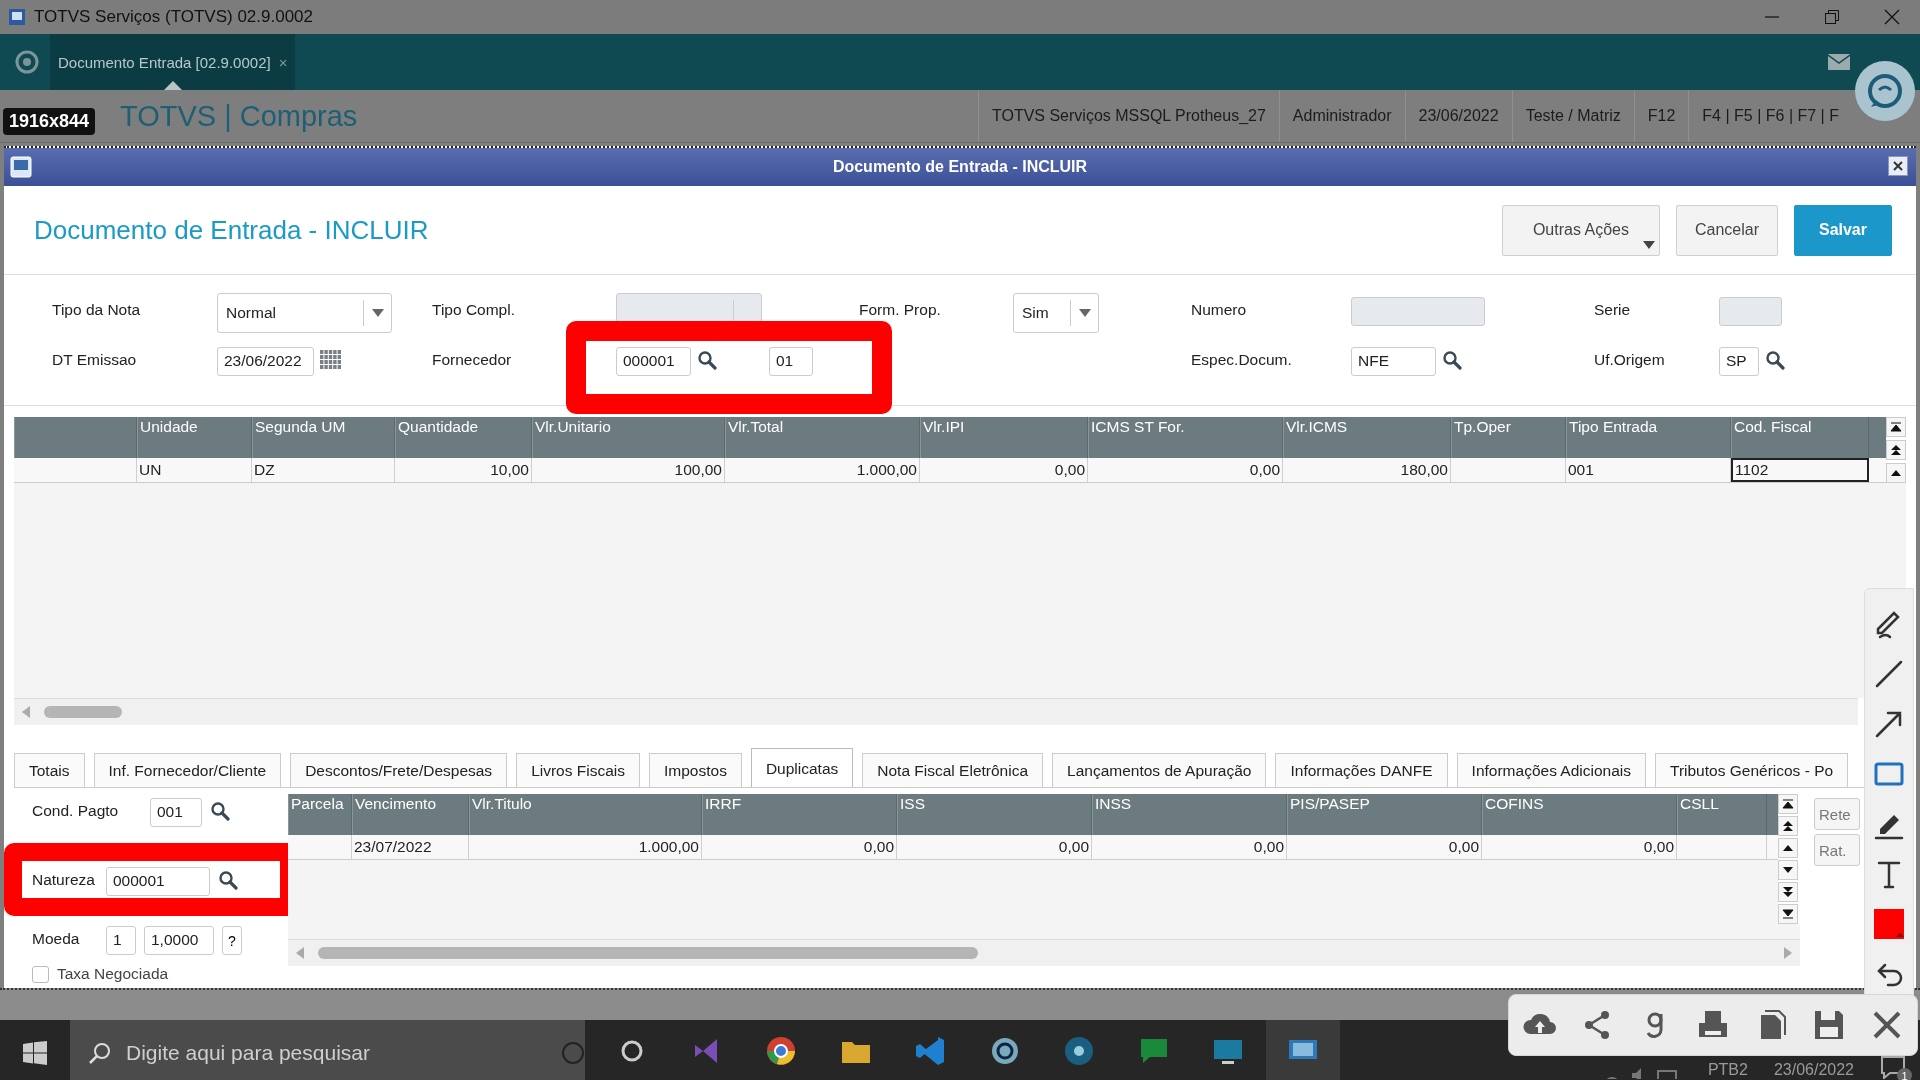 The width and height of the screenshot is (1920, 1080). Describe the element at coordinates (1739, 361) in the screenshot. I see `input-field: SP` at that location.